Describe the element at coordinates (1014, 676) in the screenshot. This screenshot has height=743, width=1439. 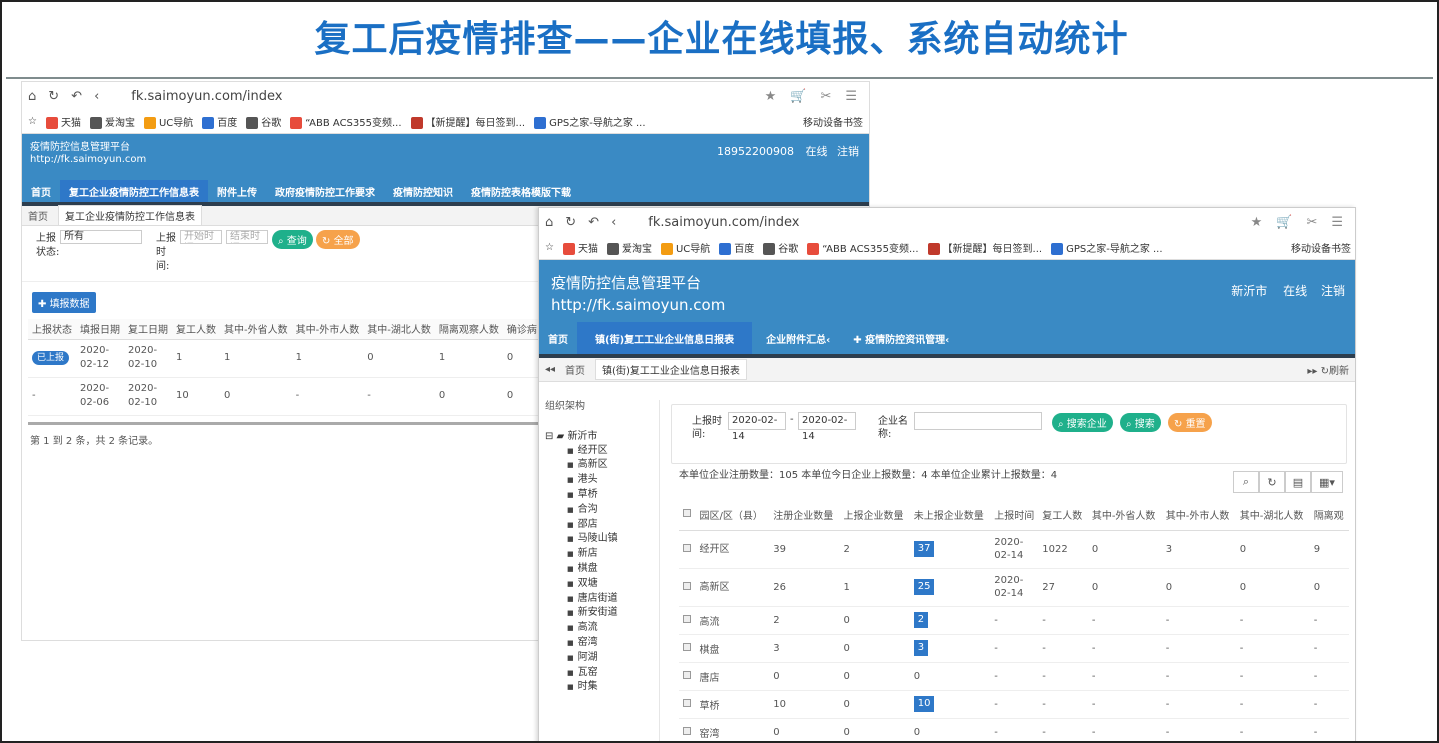
I see `table-row: 唐店 0 0 0- - - - - -` at that location.